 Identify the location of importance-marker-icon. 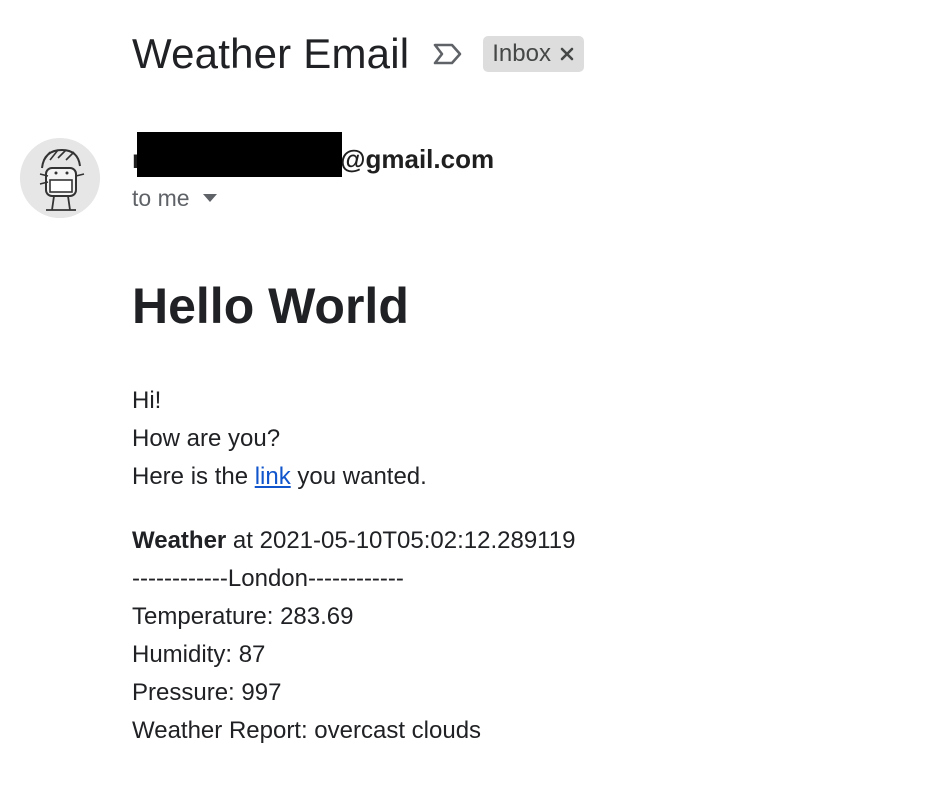
(448, 54).